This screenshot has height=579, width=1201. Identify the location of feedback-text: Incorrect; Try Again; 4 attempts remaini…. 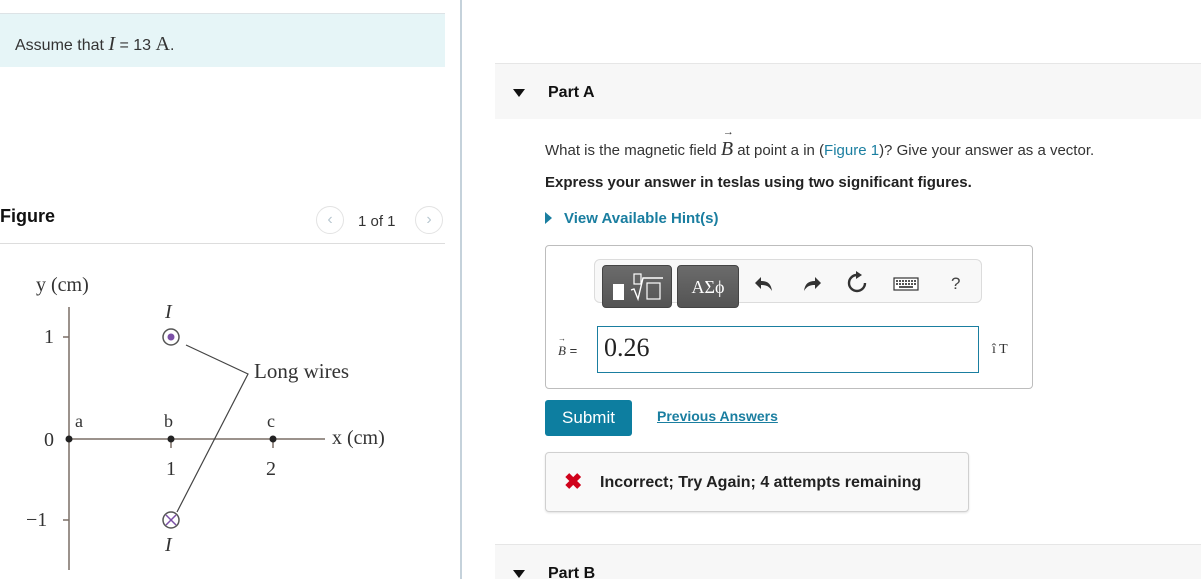
(761, 482).